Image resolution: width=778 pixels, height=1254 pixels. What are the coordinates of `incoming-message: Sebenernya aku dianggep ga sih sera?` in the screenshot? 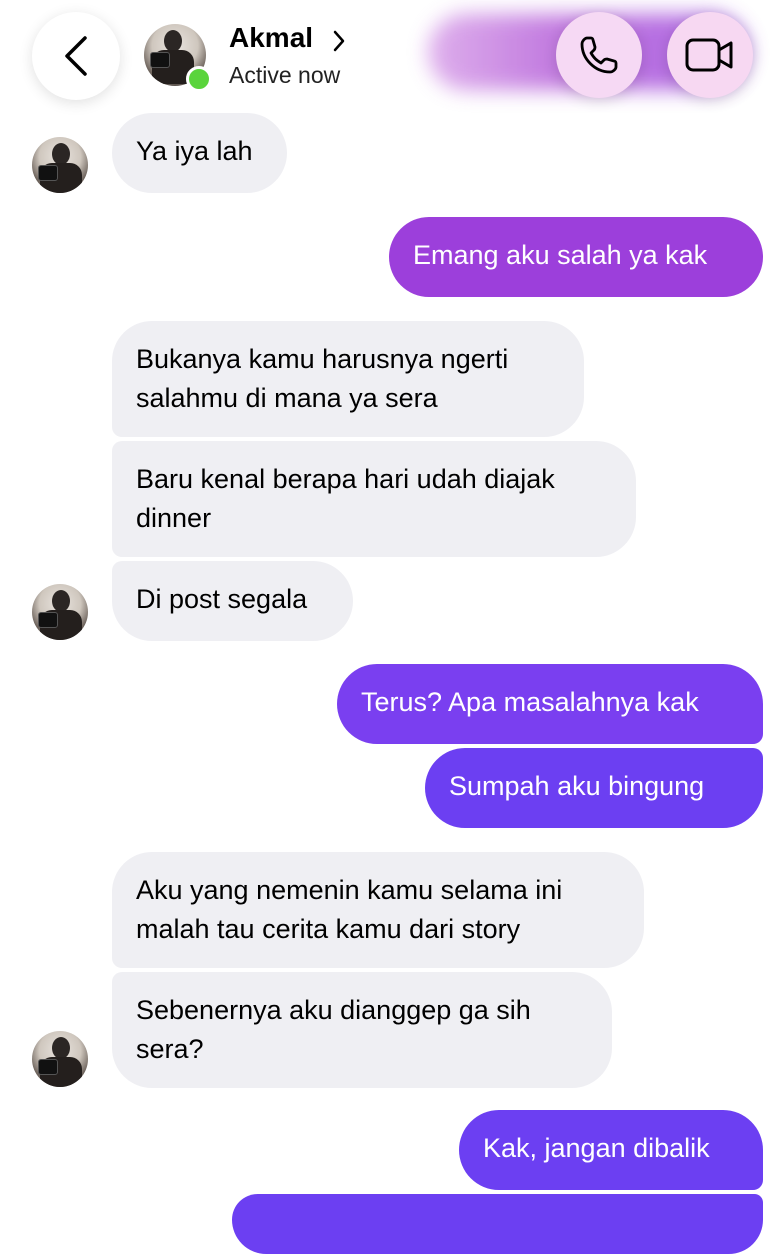 It's located at (362, 1030).